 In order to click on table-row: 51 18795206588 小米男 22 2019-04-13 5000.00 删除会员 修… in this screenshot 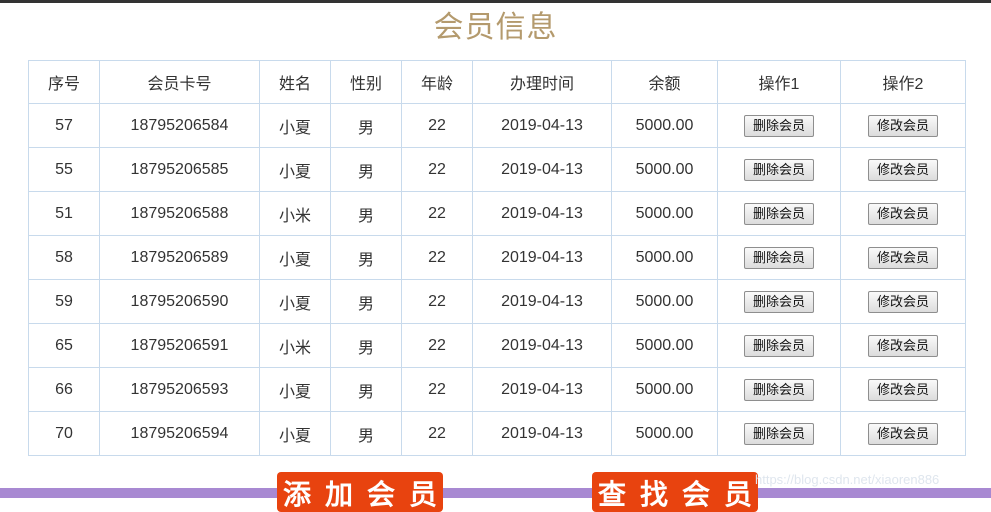, I will do `click(497, 213)`.